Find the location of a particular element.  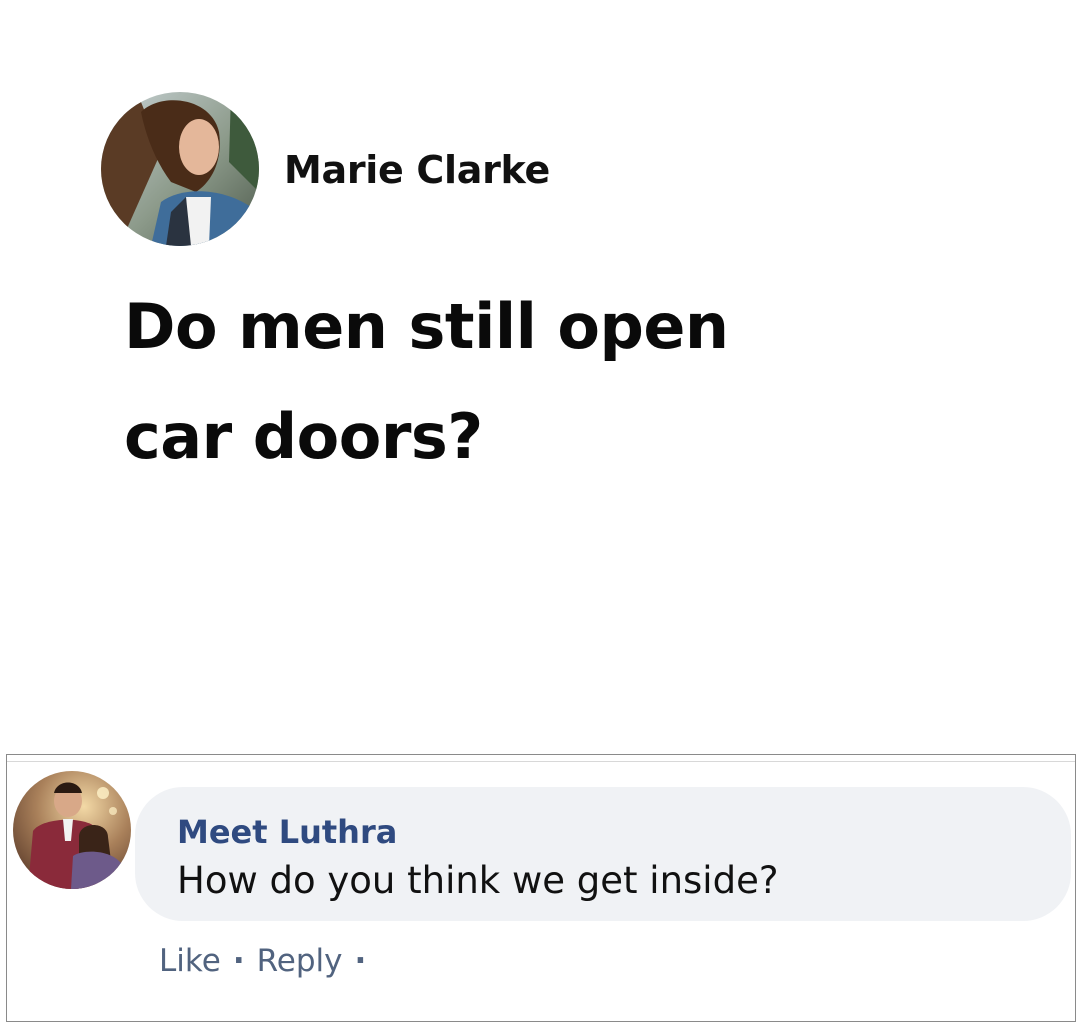

commenter-avatar is located at coordinates (72, 830).